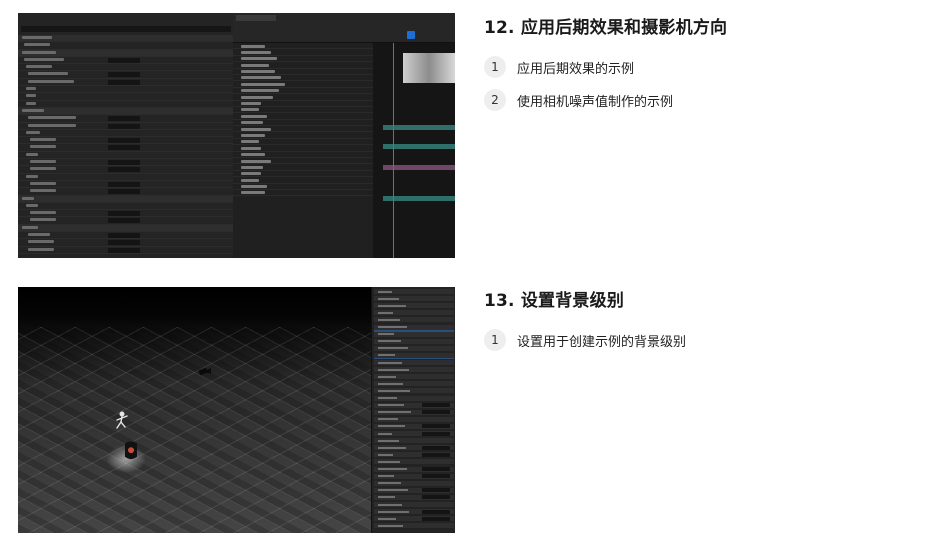 This screenshot has height=550, width=930. What do you see at coordinates (256, 52) in the screenshot?
I see `track-label` at bounding box center [256, 52].